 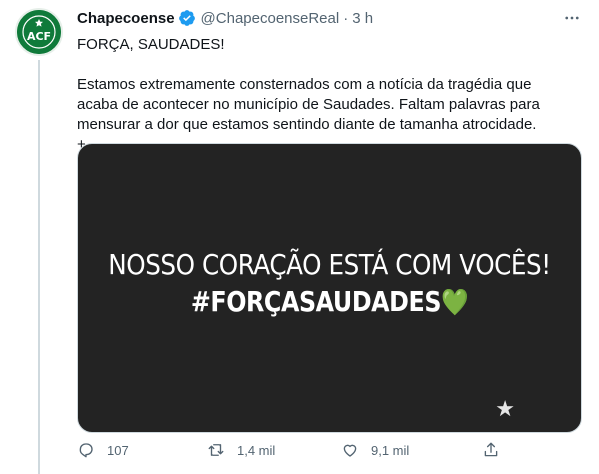 I want to click on retweet-icon, so click(x=216, y=450).